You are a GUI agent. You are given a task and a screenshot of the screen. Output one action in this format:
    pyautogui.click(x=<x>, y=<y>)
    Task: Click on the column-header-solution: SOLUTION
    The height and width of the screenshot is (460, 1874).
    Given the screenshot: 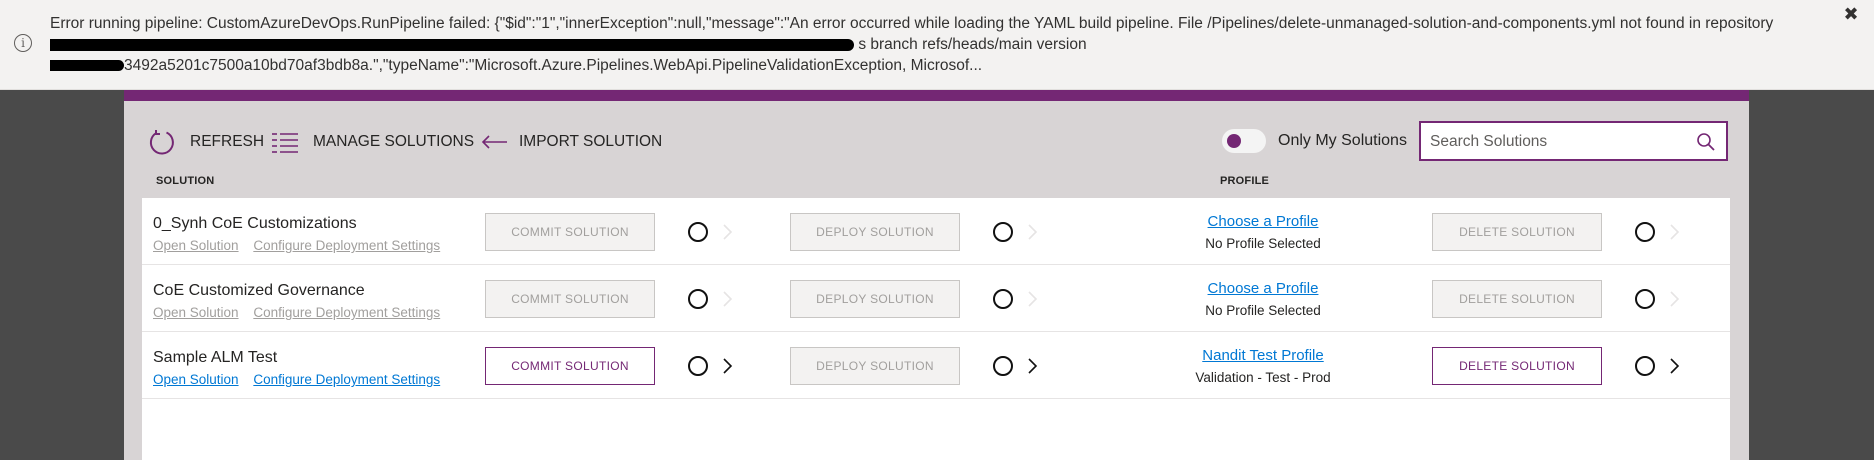 What is the action you would take?
    pyautogui.click(x=185, y=181)
    